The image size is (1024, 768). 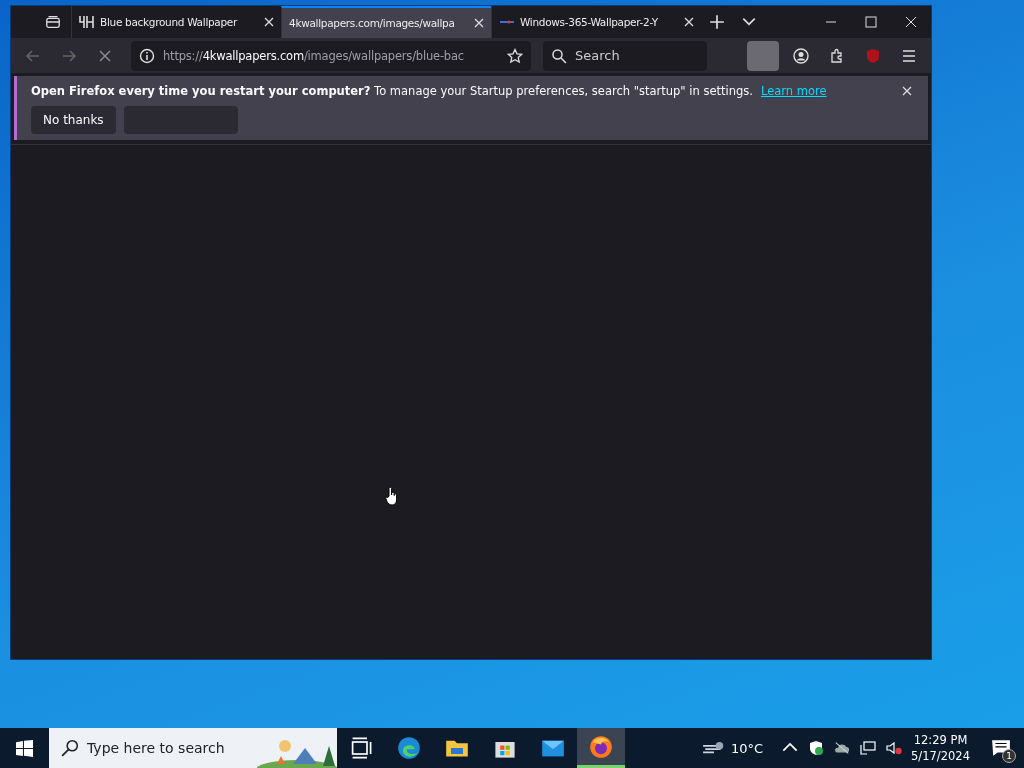 I want to click on info-icon, so click(x=147, y=55).